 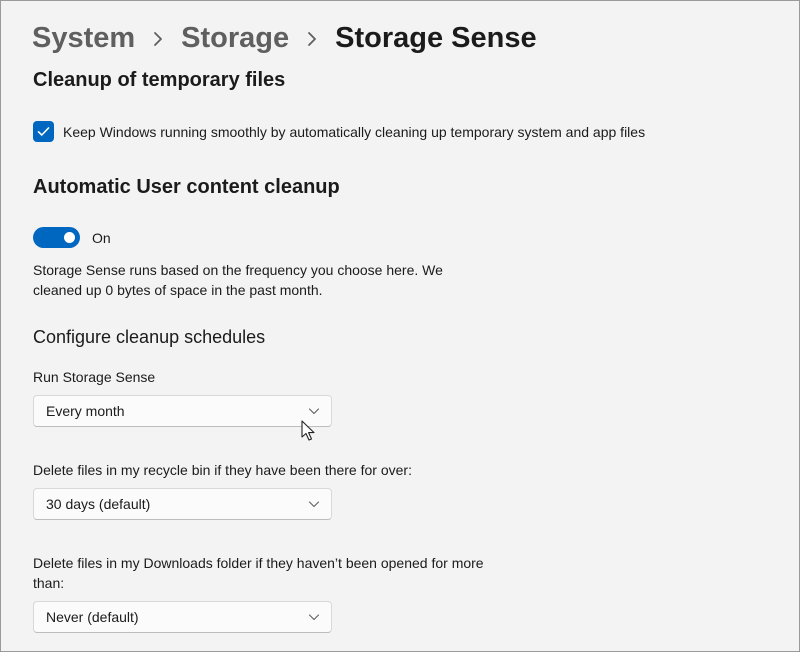 What do you see at coordinates (436, 37) in the screenshot?
I see `page-title: Storage Sense` at bounding box center [436, 37].